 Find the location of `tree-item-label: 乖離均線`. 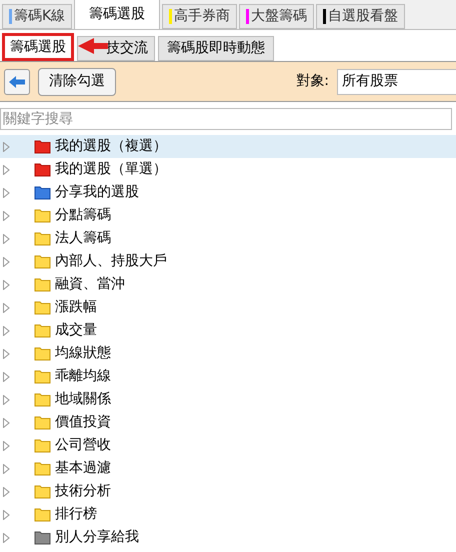

tree-item-label: 乖離均線 is located at coordinates (83, 376).